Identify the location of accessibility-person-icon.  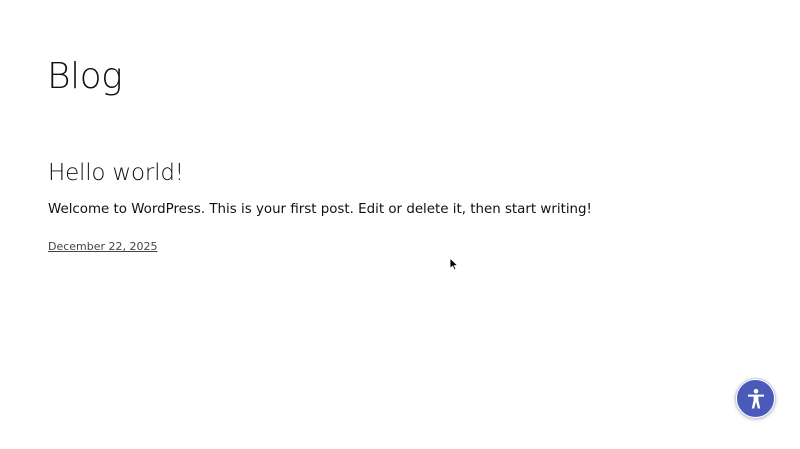
(755, 398).